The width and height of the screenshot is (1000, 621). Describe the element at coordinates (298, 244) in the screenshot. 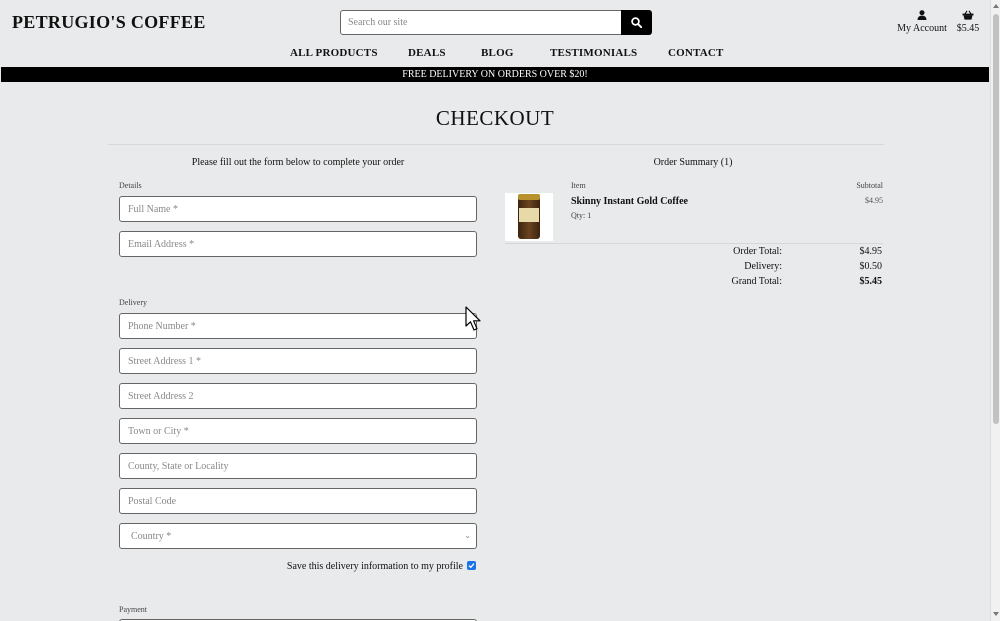

I see `email-field` at that location.